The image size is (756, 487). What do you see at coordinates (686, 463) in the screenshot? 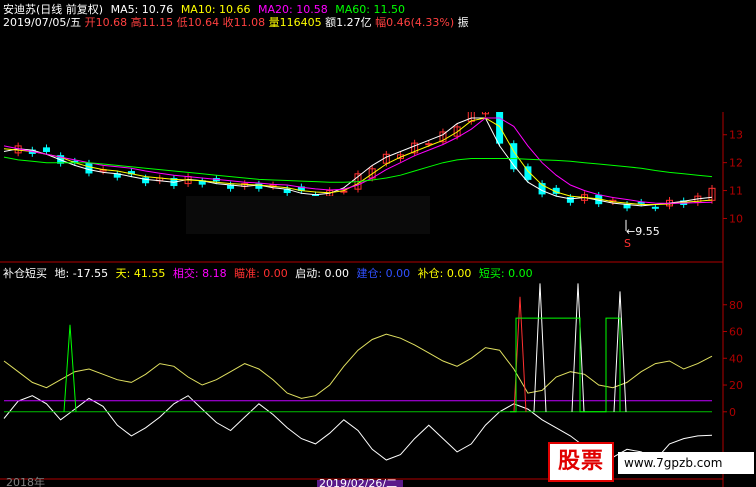
I see `watermark-site: www.7gpzb.com` at bounding box center [686, 463].